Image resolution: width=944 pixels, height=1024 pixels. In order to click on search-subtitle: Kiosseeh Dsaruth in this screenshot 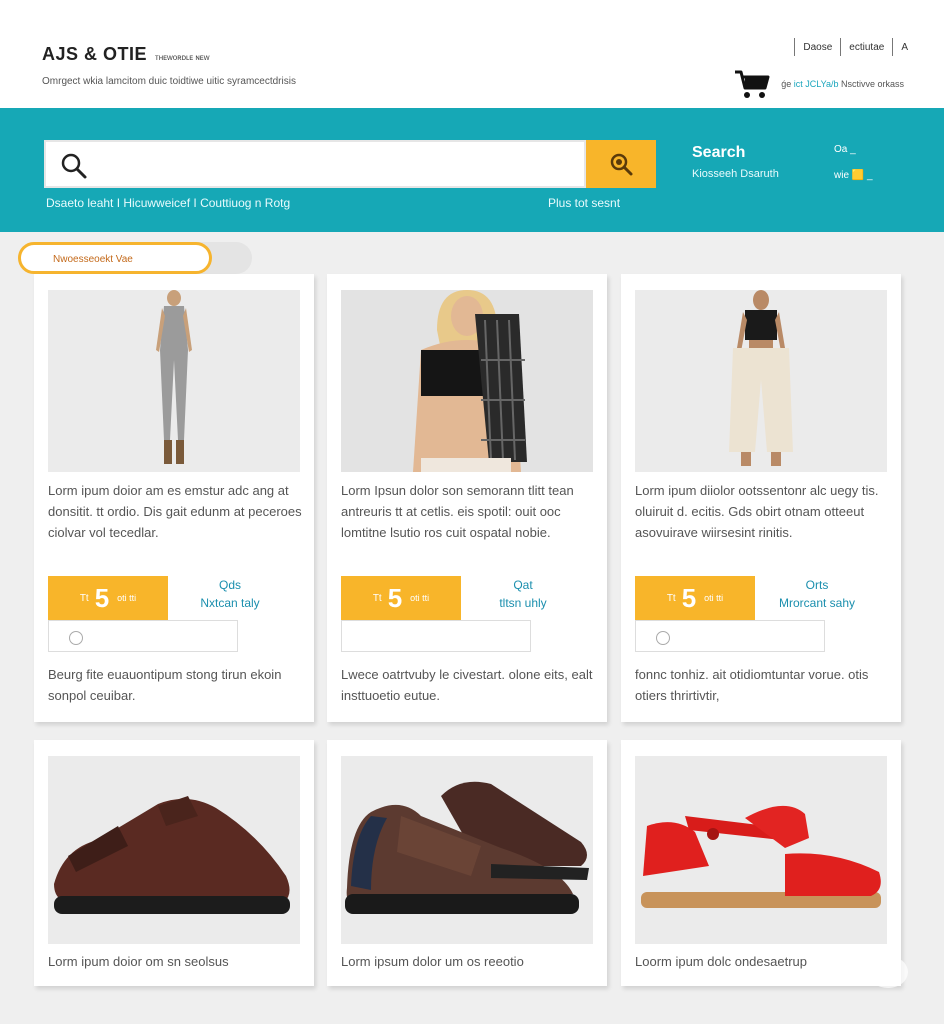, I will do `click(735, 174)`.